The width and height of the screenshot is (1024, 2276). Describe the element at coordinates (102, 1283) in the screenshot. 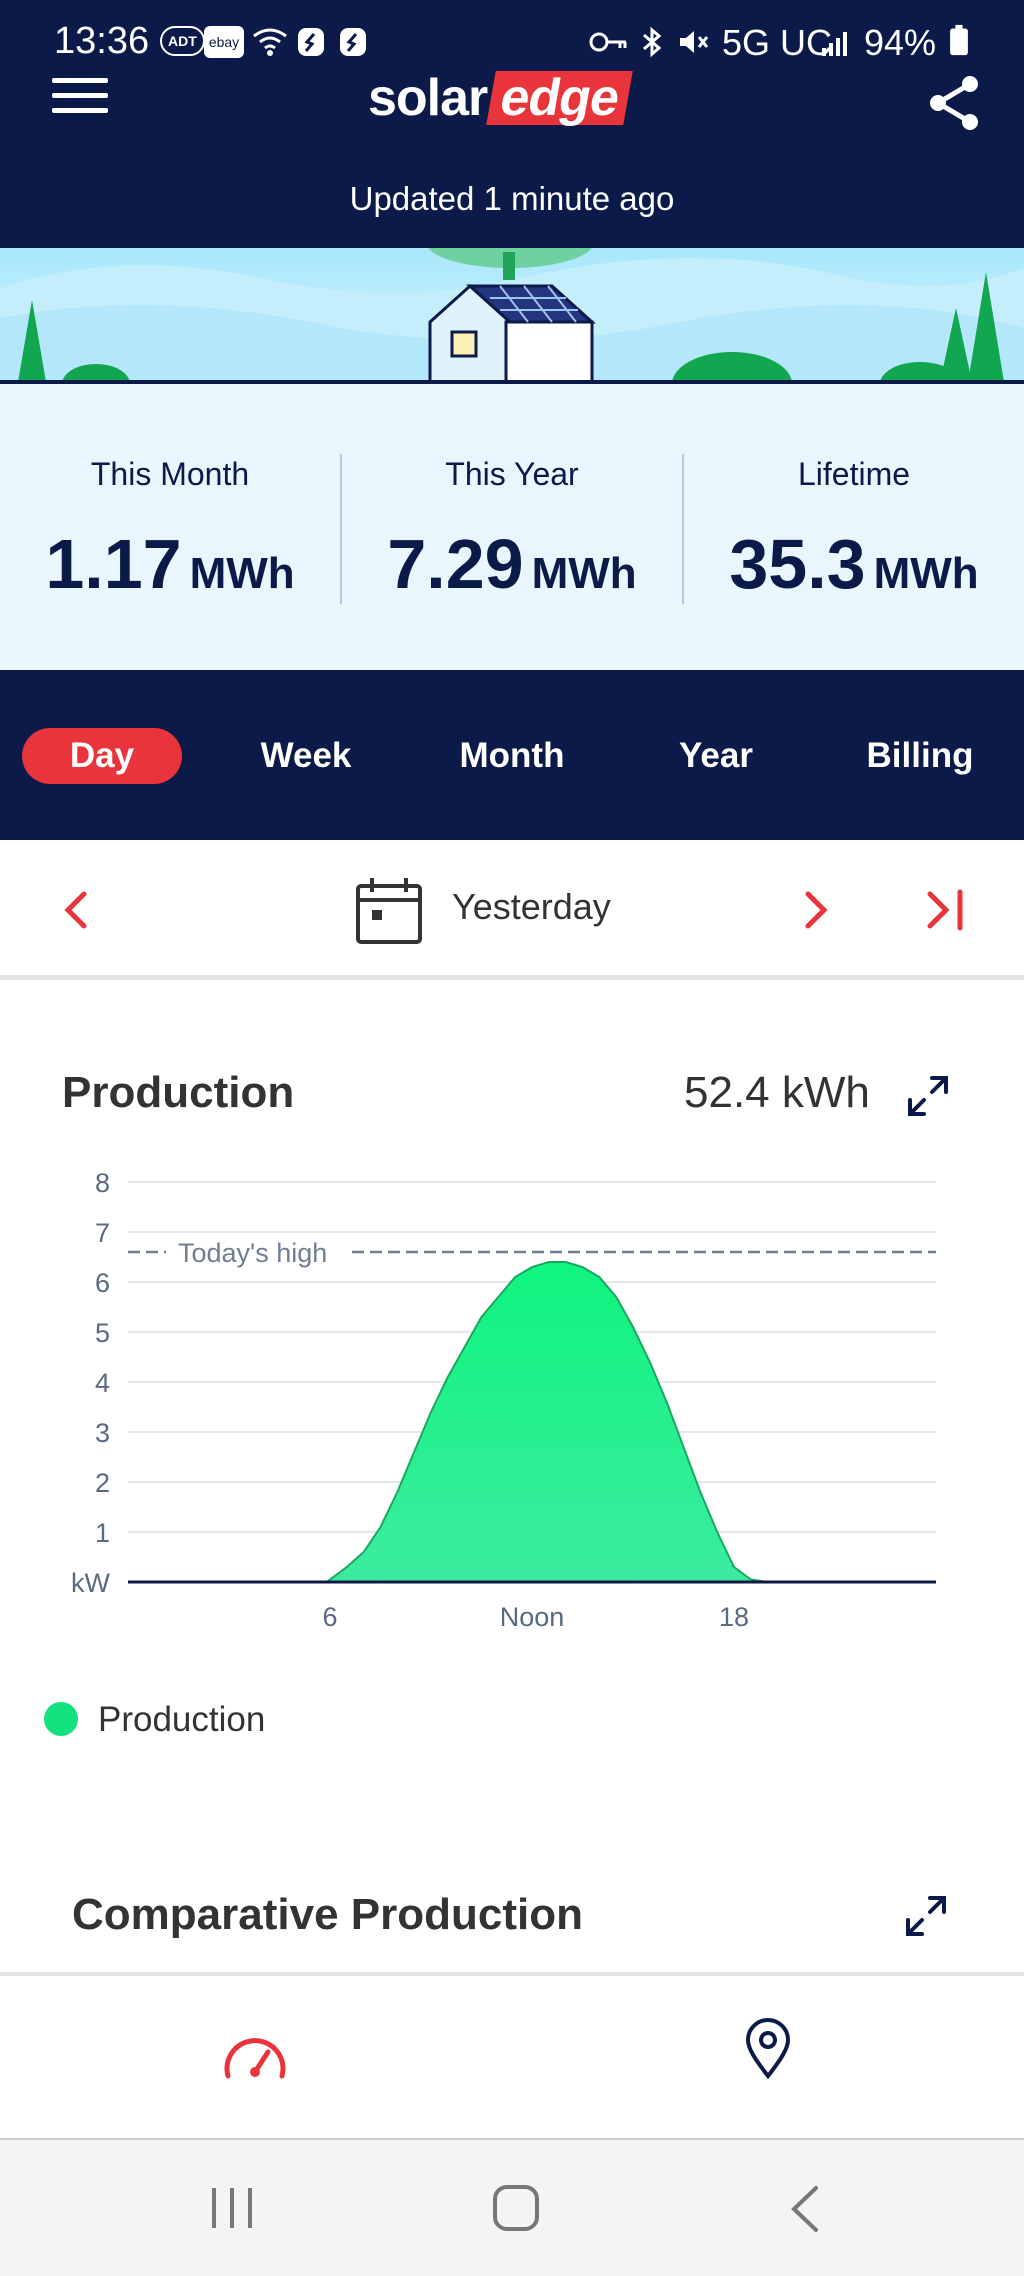

I see `y-tick-label: 6` at that location.